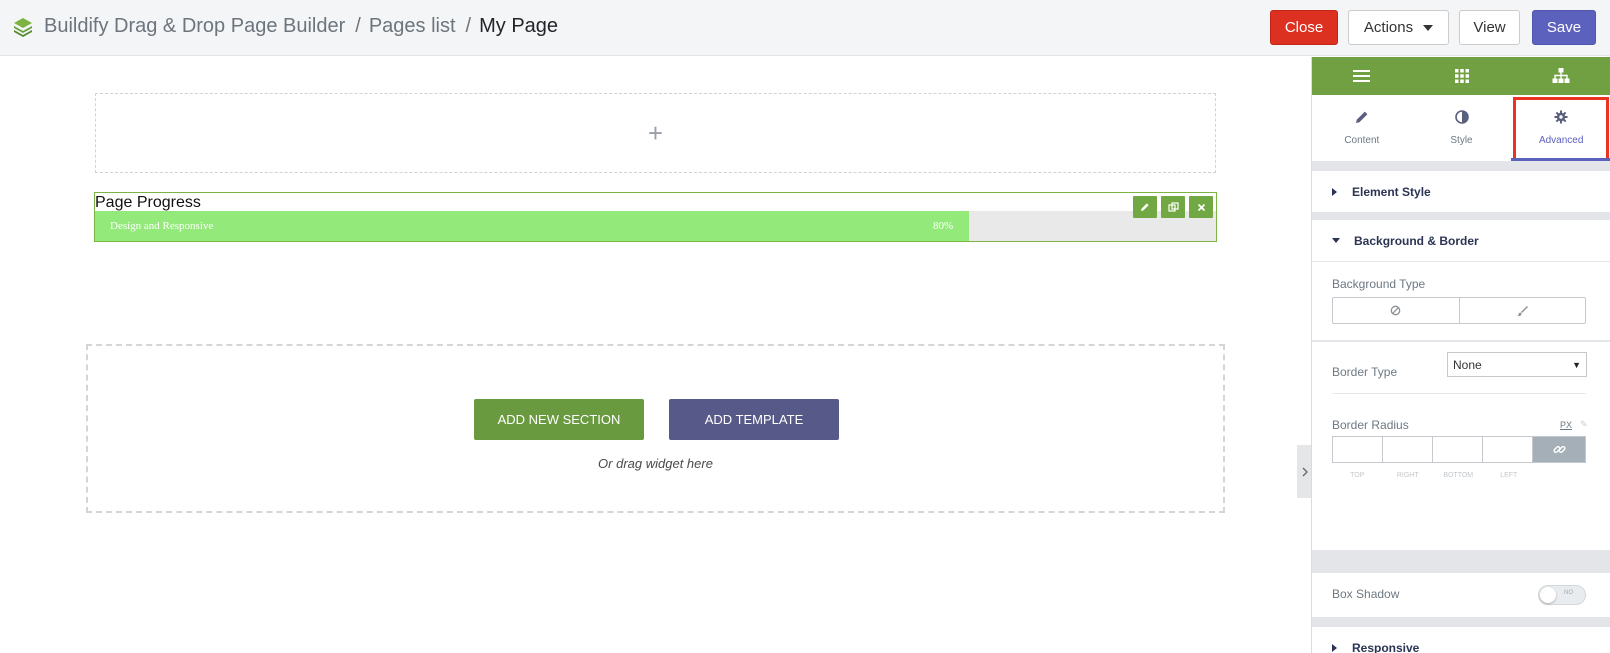  What do you see at coordinates (1357, 475) in the screenshot?
I see `dim-label-top: TOP` at bounding box center [1357, 475].